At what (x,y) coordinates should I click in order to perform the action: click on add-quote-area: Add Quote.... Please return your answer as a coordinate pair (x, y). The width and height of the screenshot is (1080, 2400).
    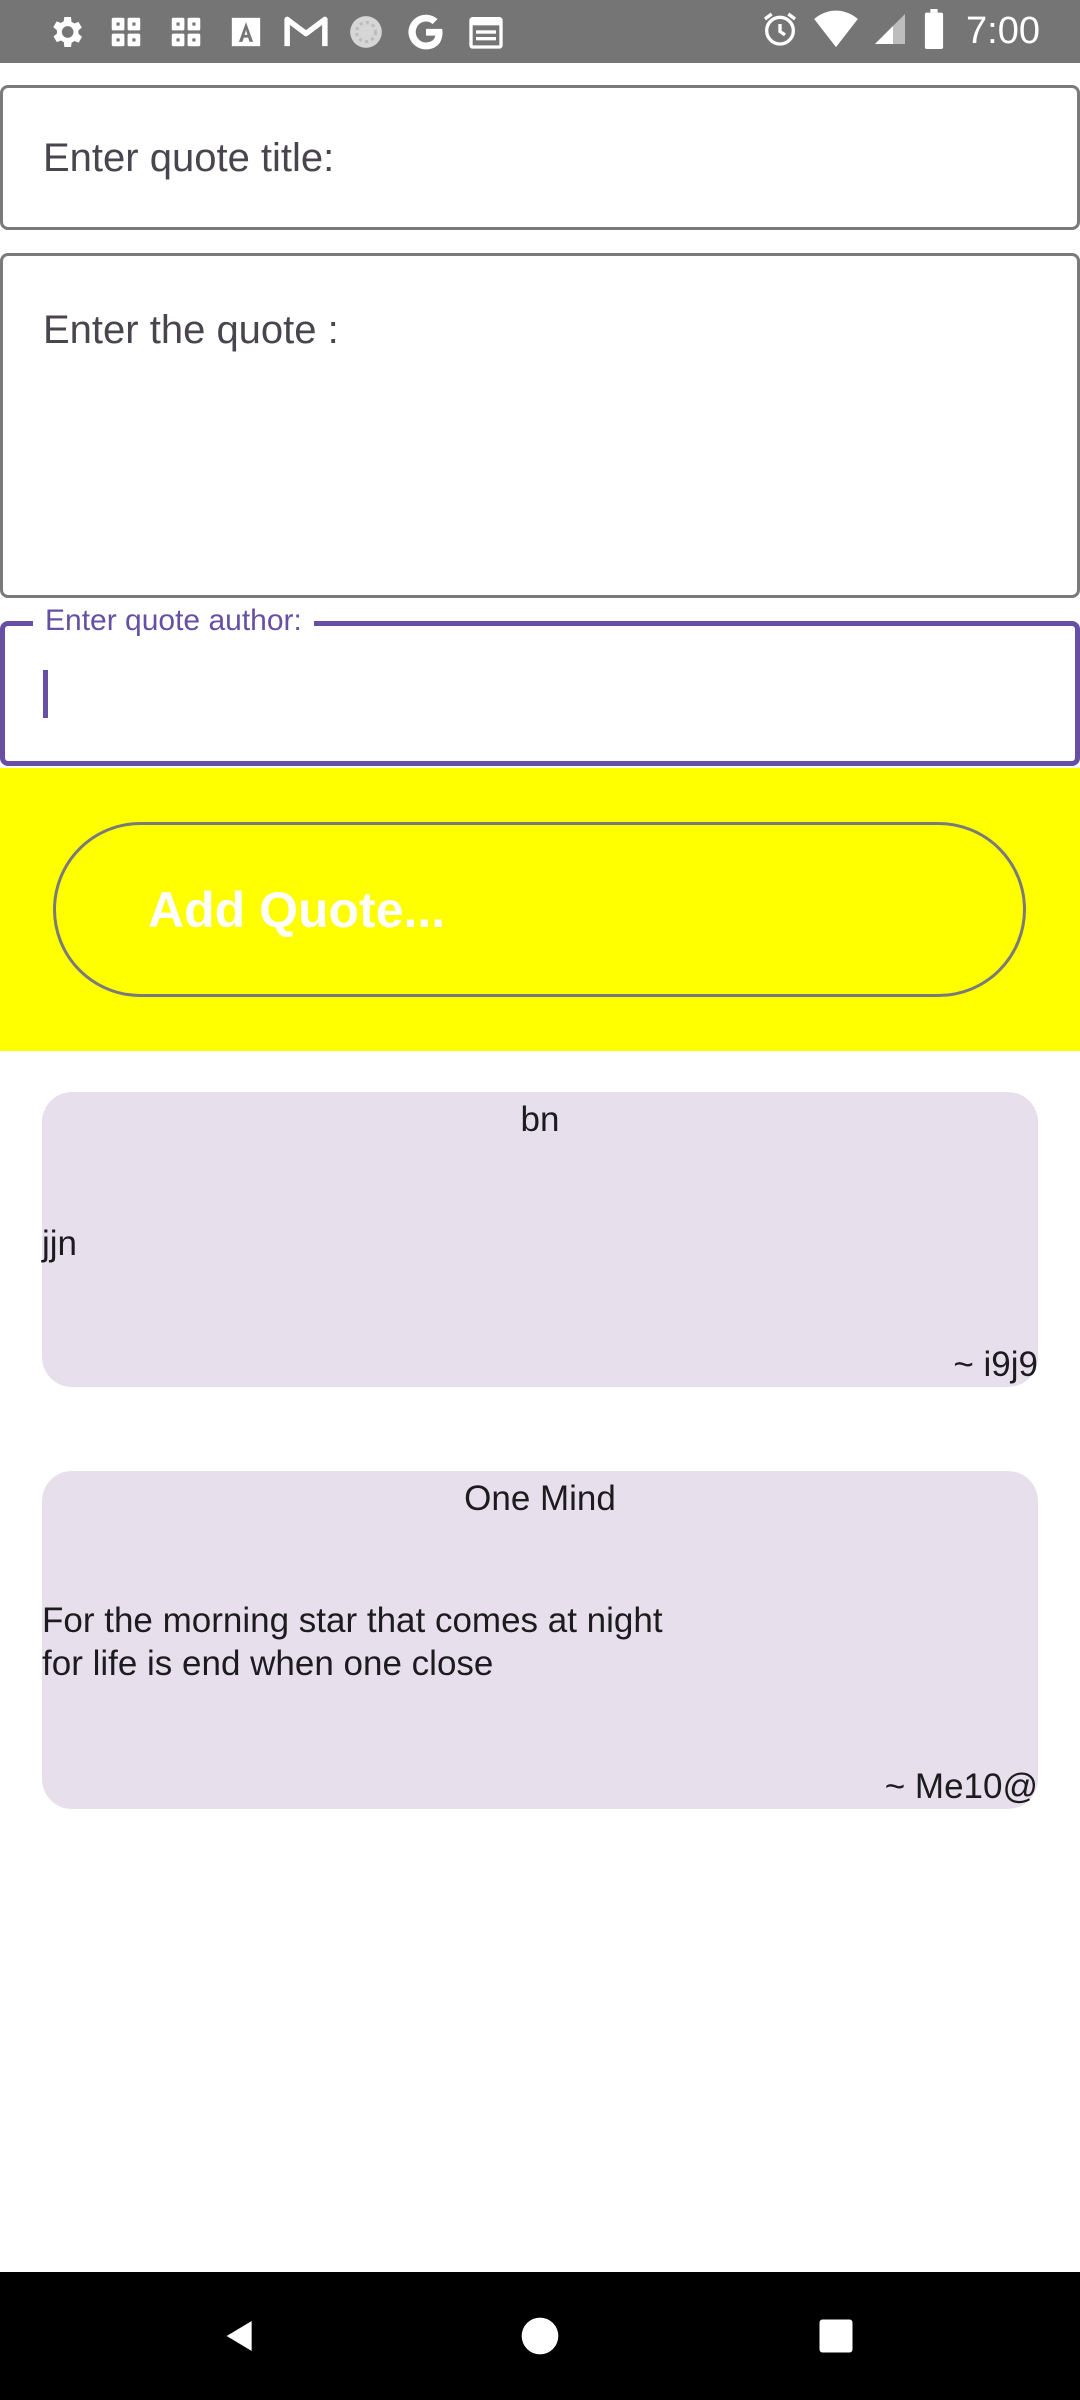
    Looking at the image, I should click on (540, 909).